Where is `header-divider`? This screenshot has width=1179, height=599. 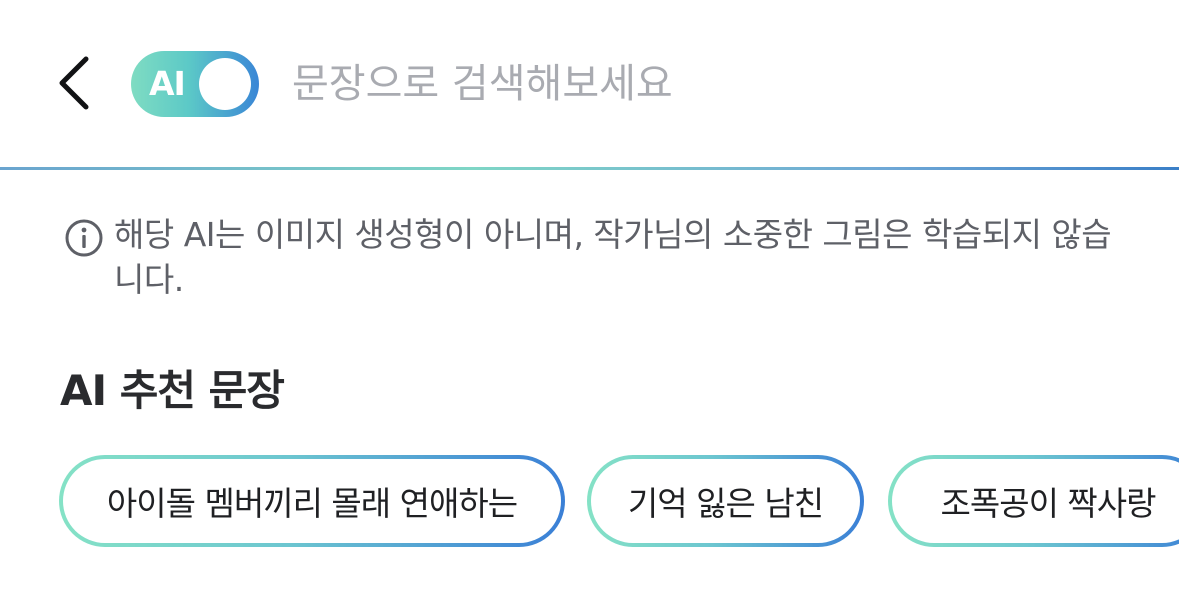
header-divider is located at coordinates (589, 168).